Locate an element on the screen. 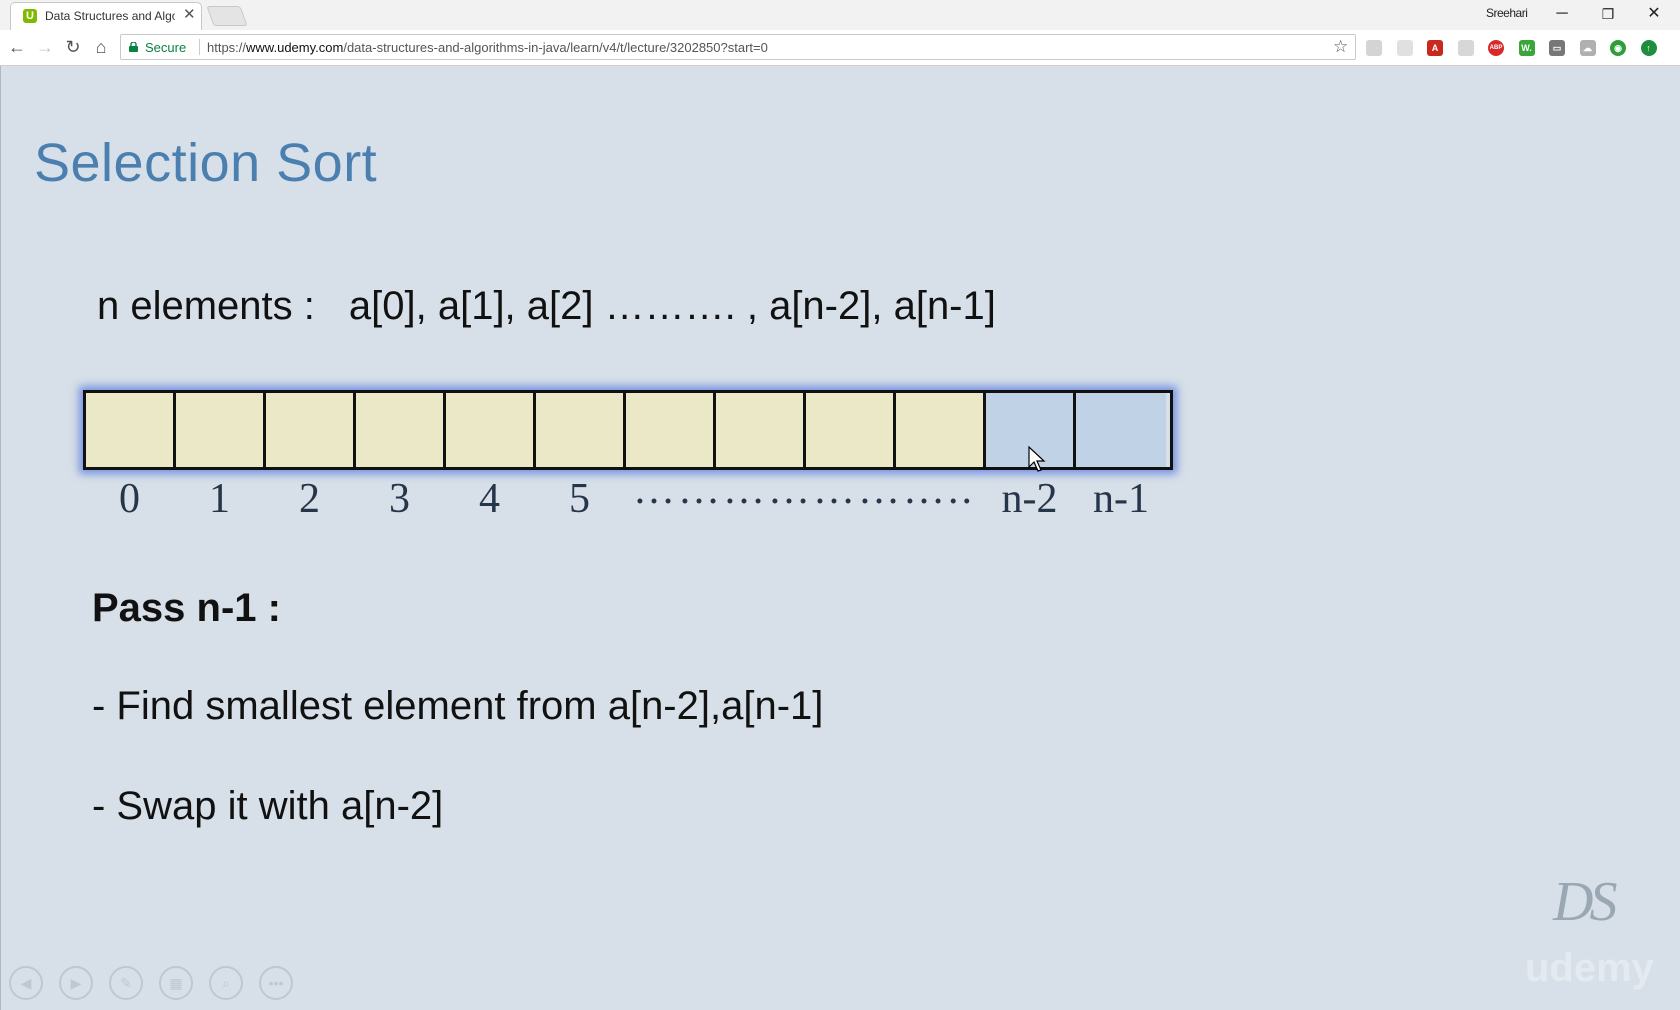 This screenshot has width=1680, height=1010. restore-button: ❐ is located at coordinates (1608, 14).